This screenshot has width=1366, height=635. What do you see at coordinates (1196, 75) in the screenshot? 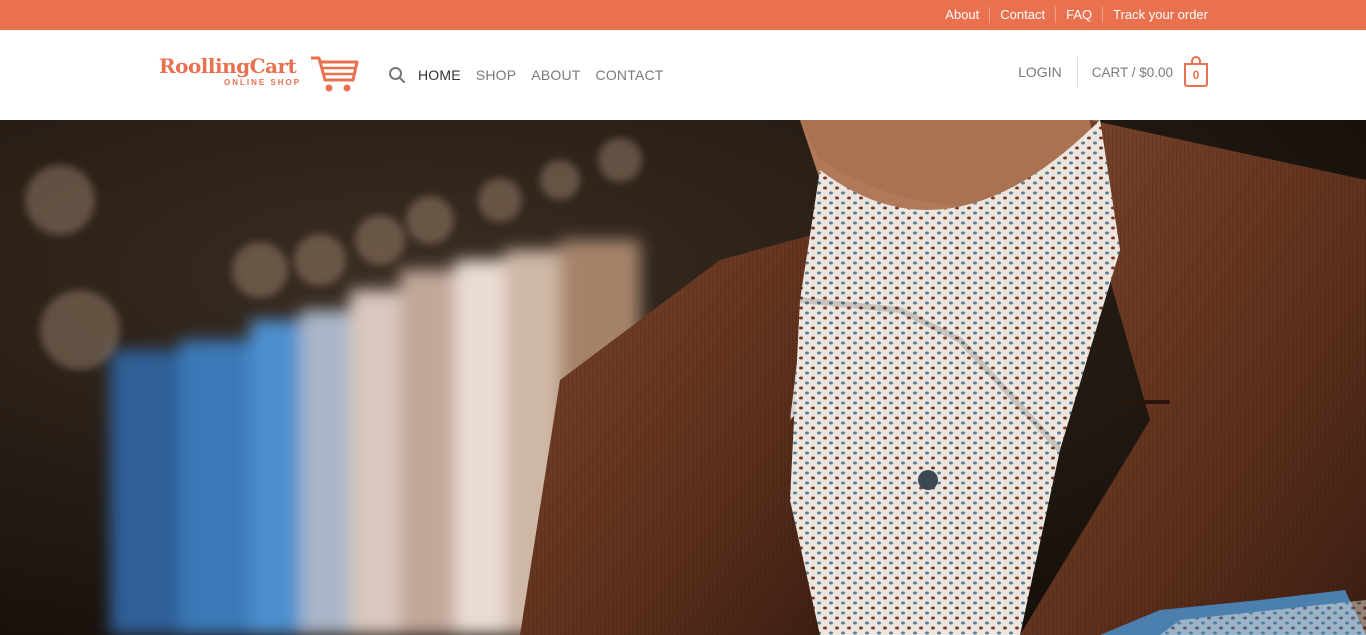
I see `cart-count: 0` at bounding box center [1196, 75].